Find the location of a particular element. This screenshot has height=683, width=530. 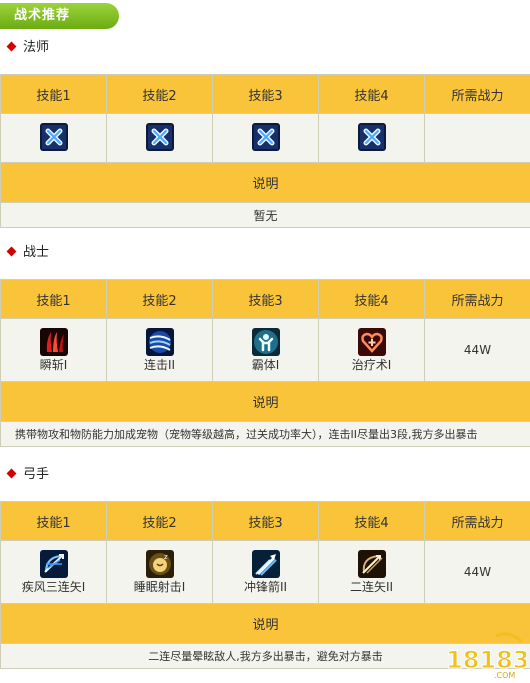

sleep-shot-icon: z is located at coordinates (160, 564).